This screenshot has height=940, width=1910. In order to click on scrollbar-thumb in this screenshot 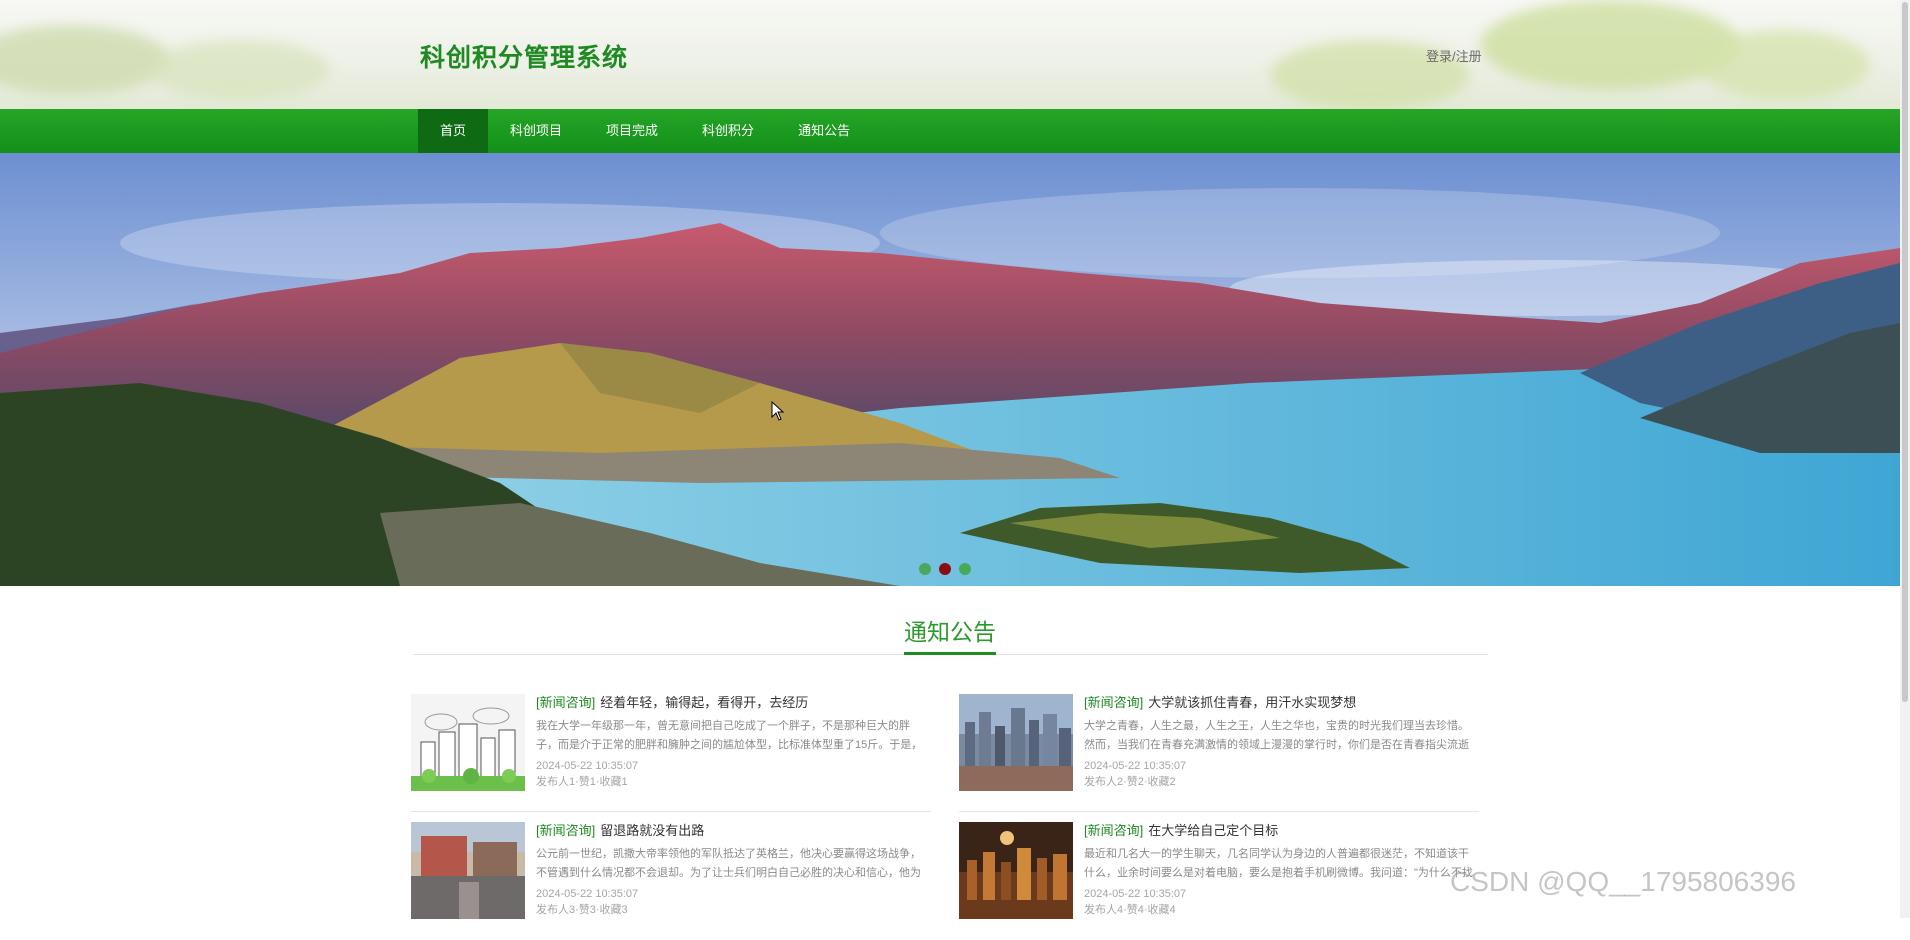, I will do `click(1905, 352)`.